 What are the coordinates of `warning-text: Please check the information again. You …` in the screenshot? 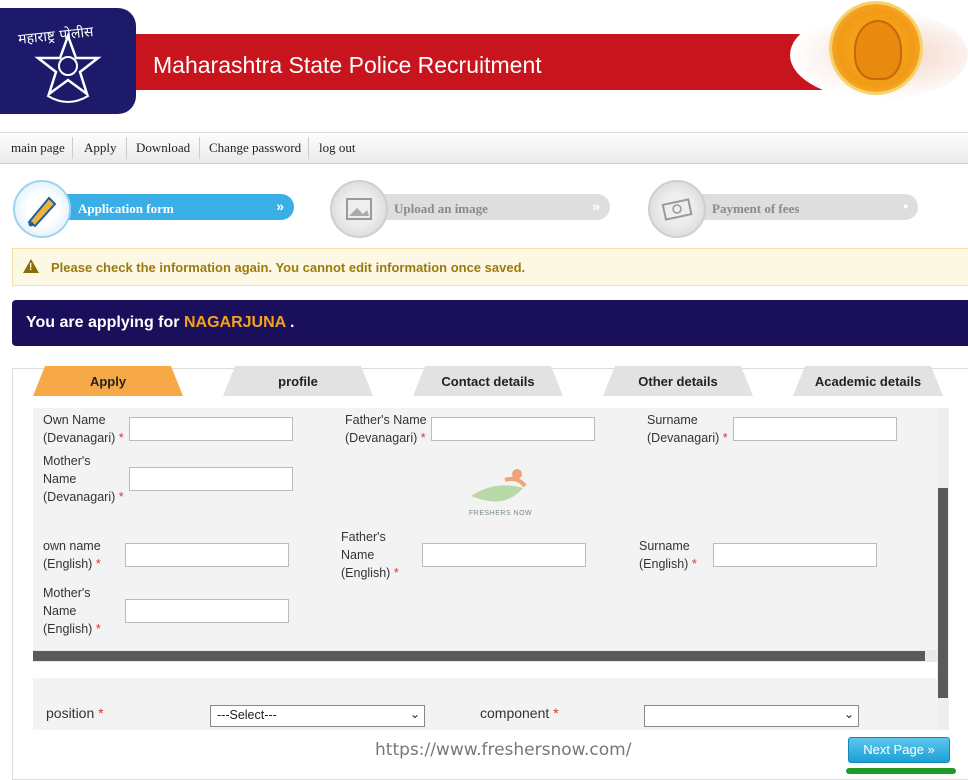 It's located at (288, 267).